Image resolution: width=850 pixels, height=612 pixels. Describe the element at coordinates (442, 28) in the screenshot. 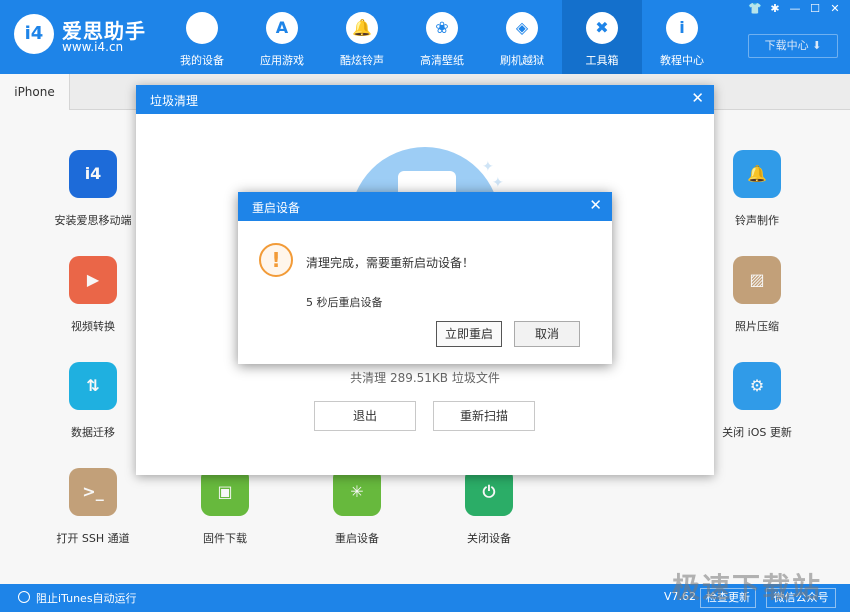

I see `flower-icon: ❀` at that location.